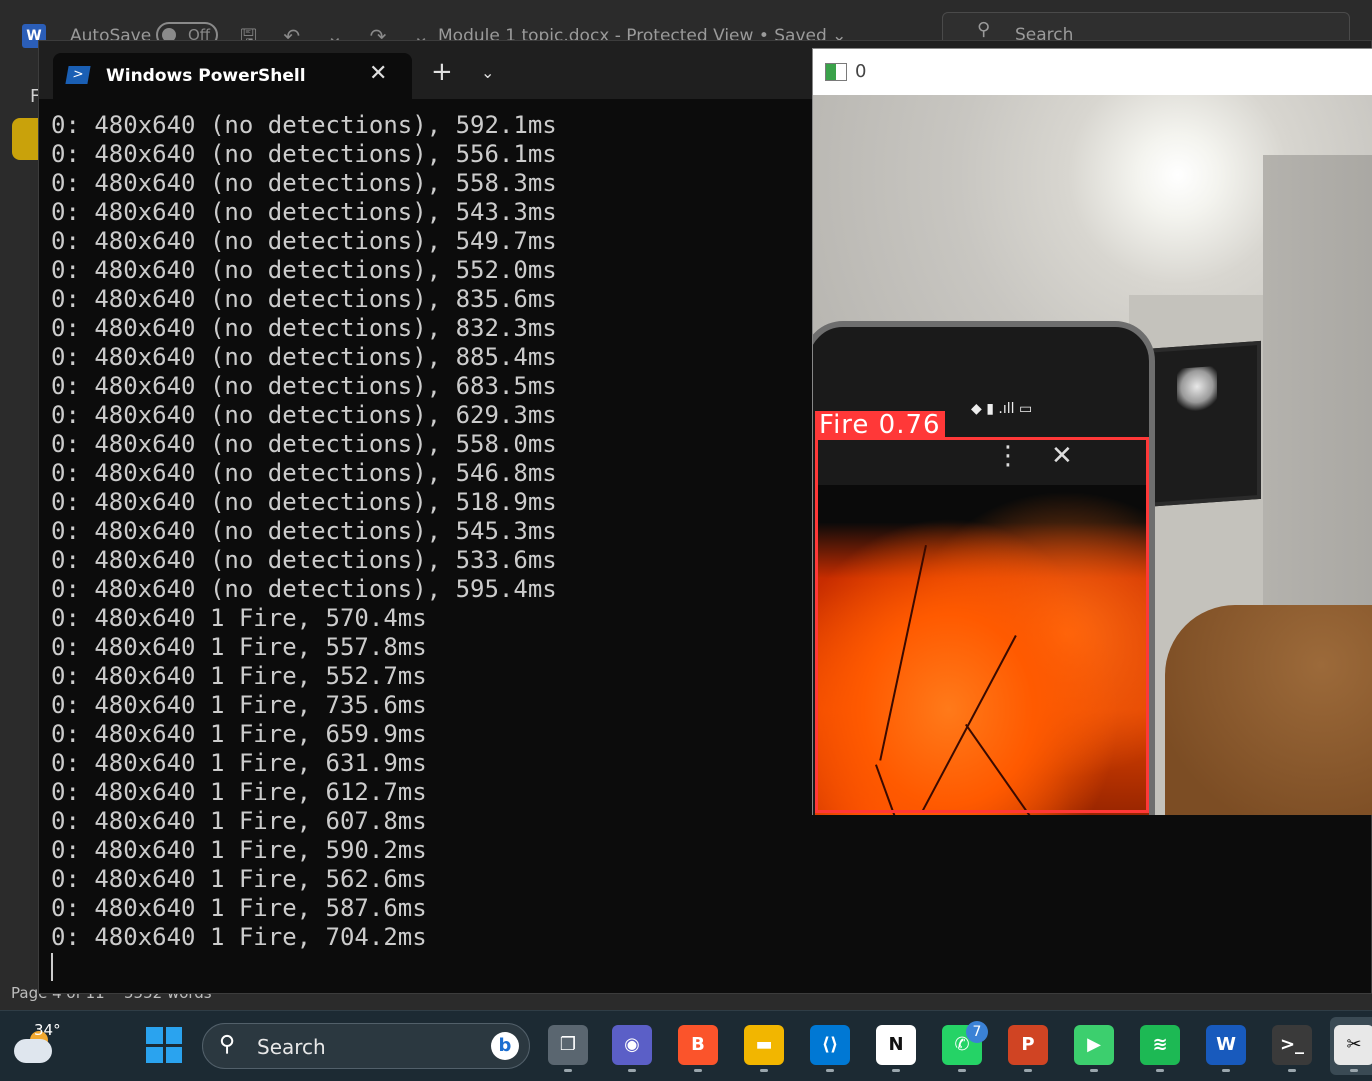 The image size is (1372, 1081). What do you see at coordinates (1160, 1045) in the screenshot?
I see `spotify-icon: ≋` at bounding box center [1160, 1045].